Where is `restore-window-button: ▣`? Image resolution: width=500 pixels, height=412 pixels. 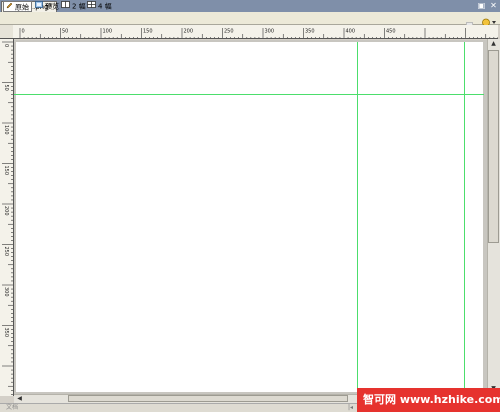 restore-window-button: ▣ is located at coordinates (481, 5).